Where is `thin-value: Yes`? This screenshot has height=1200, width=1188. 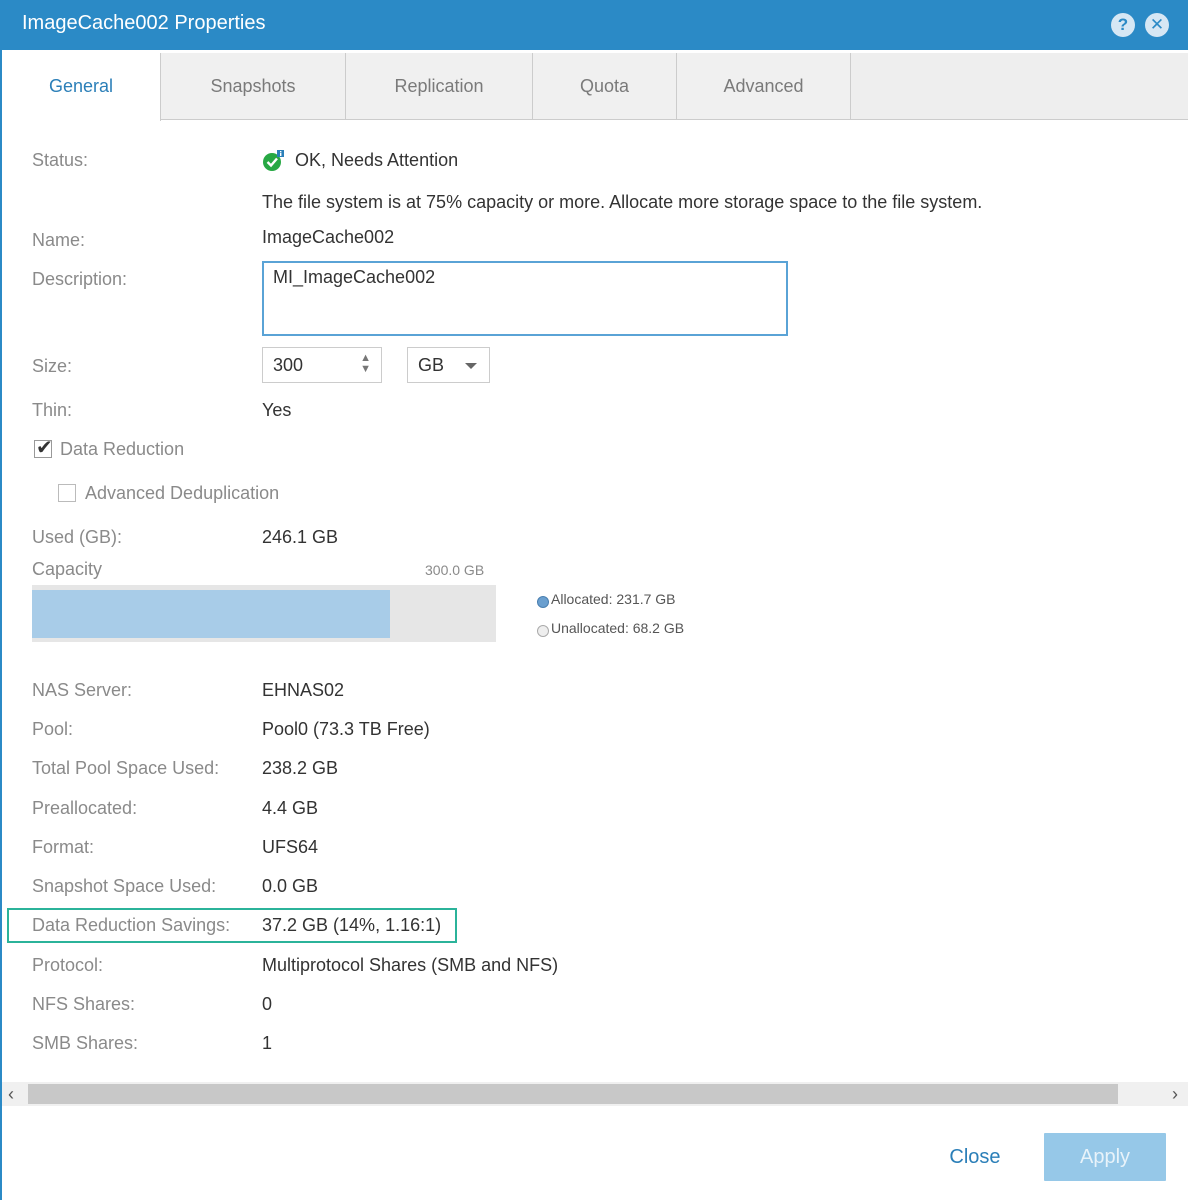 thin-value: Yes is located at coordinates (277, 410).